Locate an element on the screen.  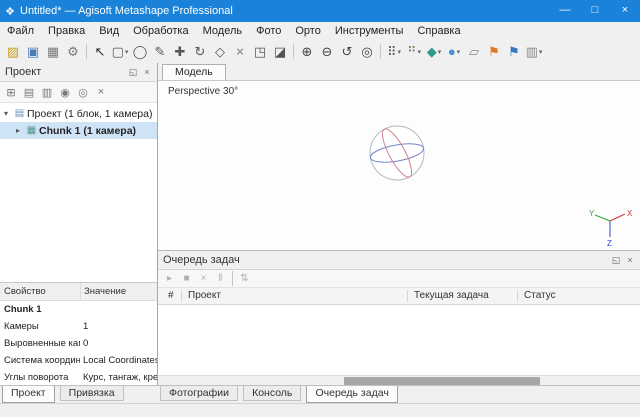
tab-console: Консоль is located at coordinates (272, 393).